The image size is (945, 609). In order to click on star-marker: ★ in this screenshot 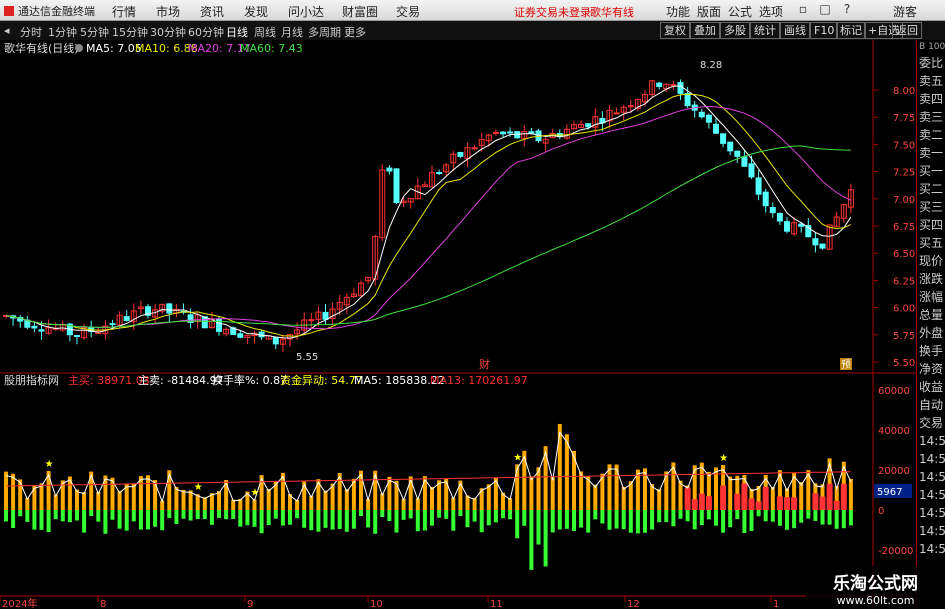, I will do `click(723, 458)`.